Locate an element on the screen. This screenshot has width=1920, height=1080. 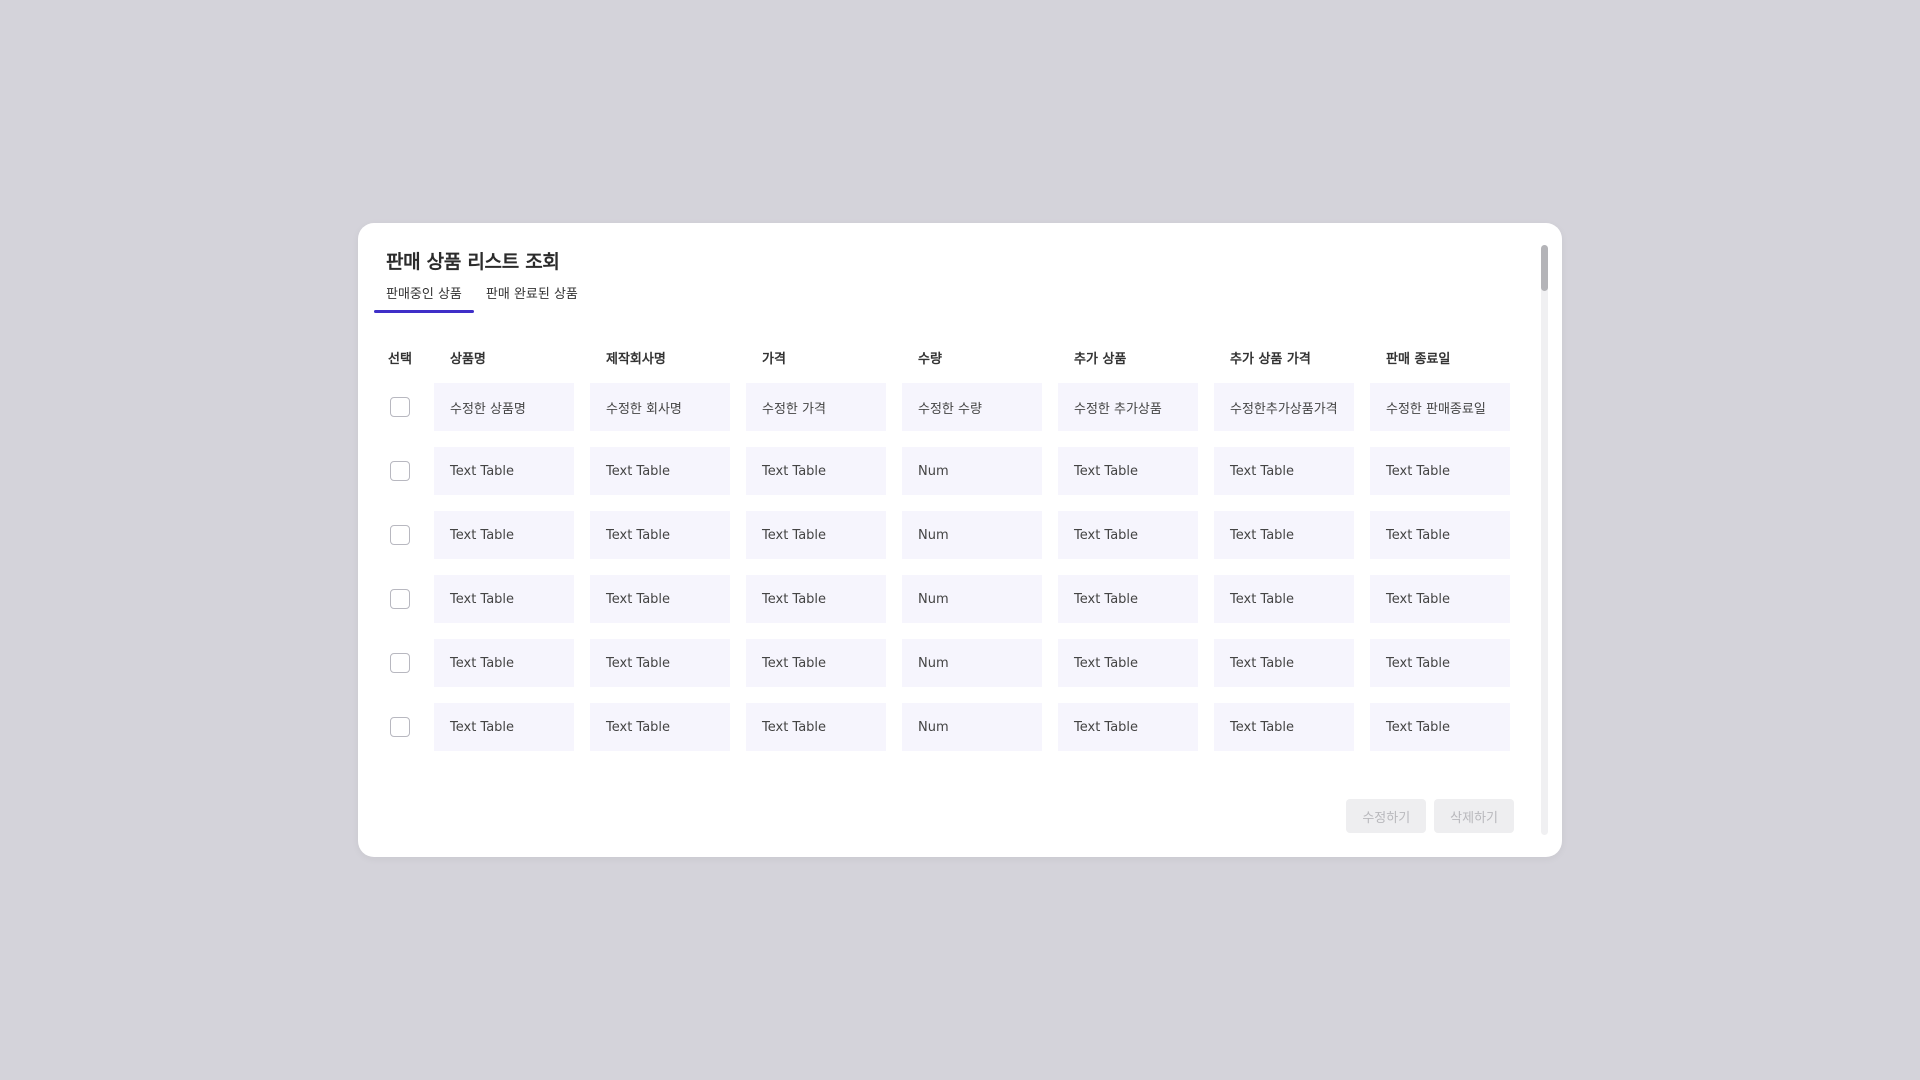
tab-on-sale: 판매중인 상품 is located at coordinates (424, 300).